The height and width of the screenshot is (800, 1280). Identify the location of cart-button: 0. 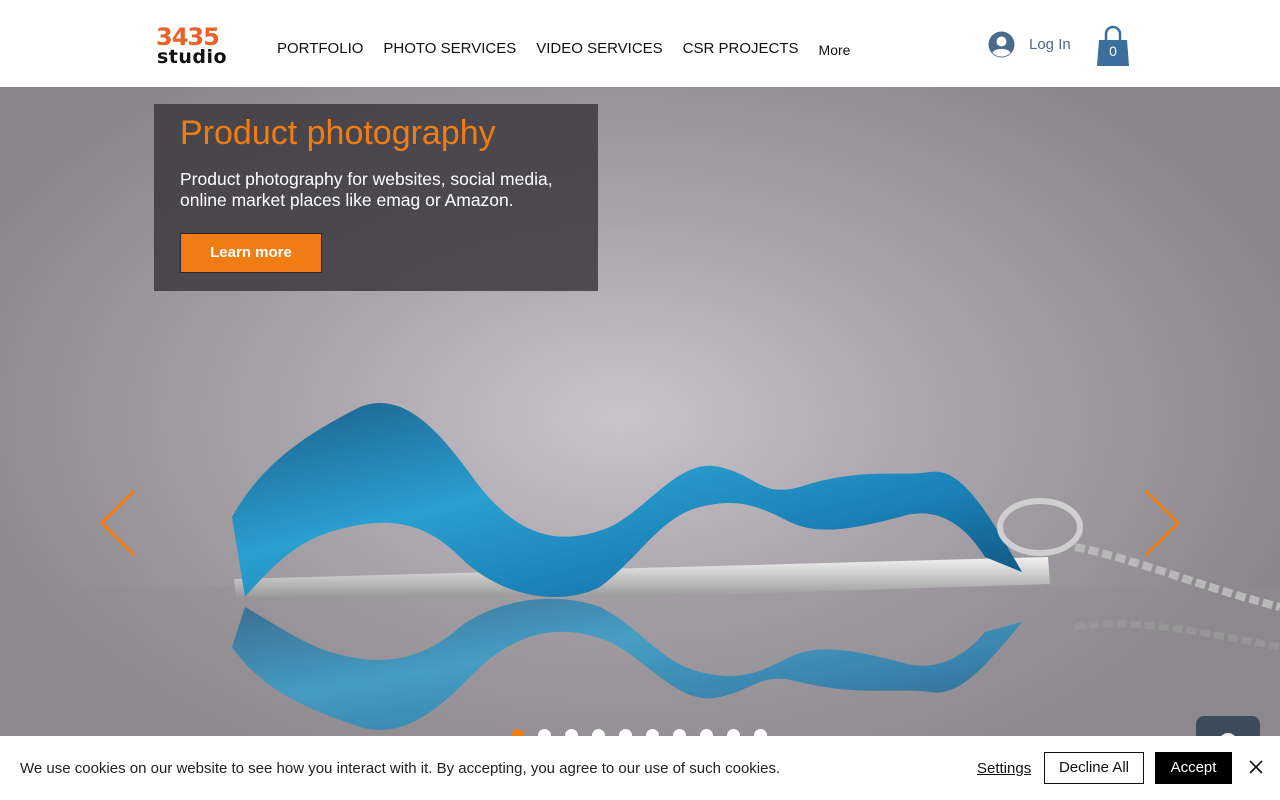
(1113, 46).